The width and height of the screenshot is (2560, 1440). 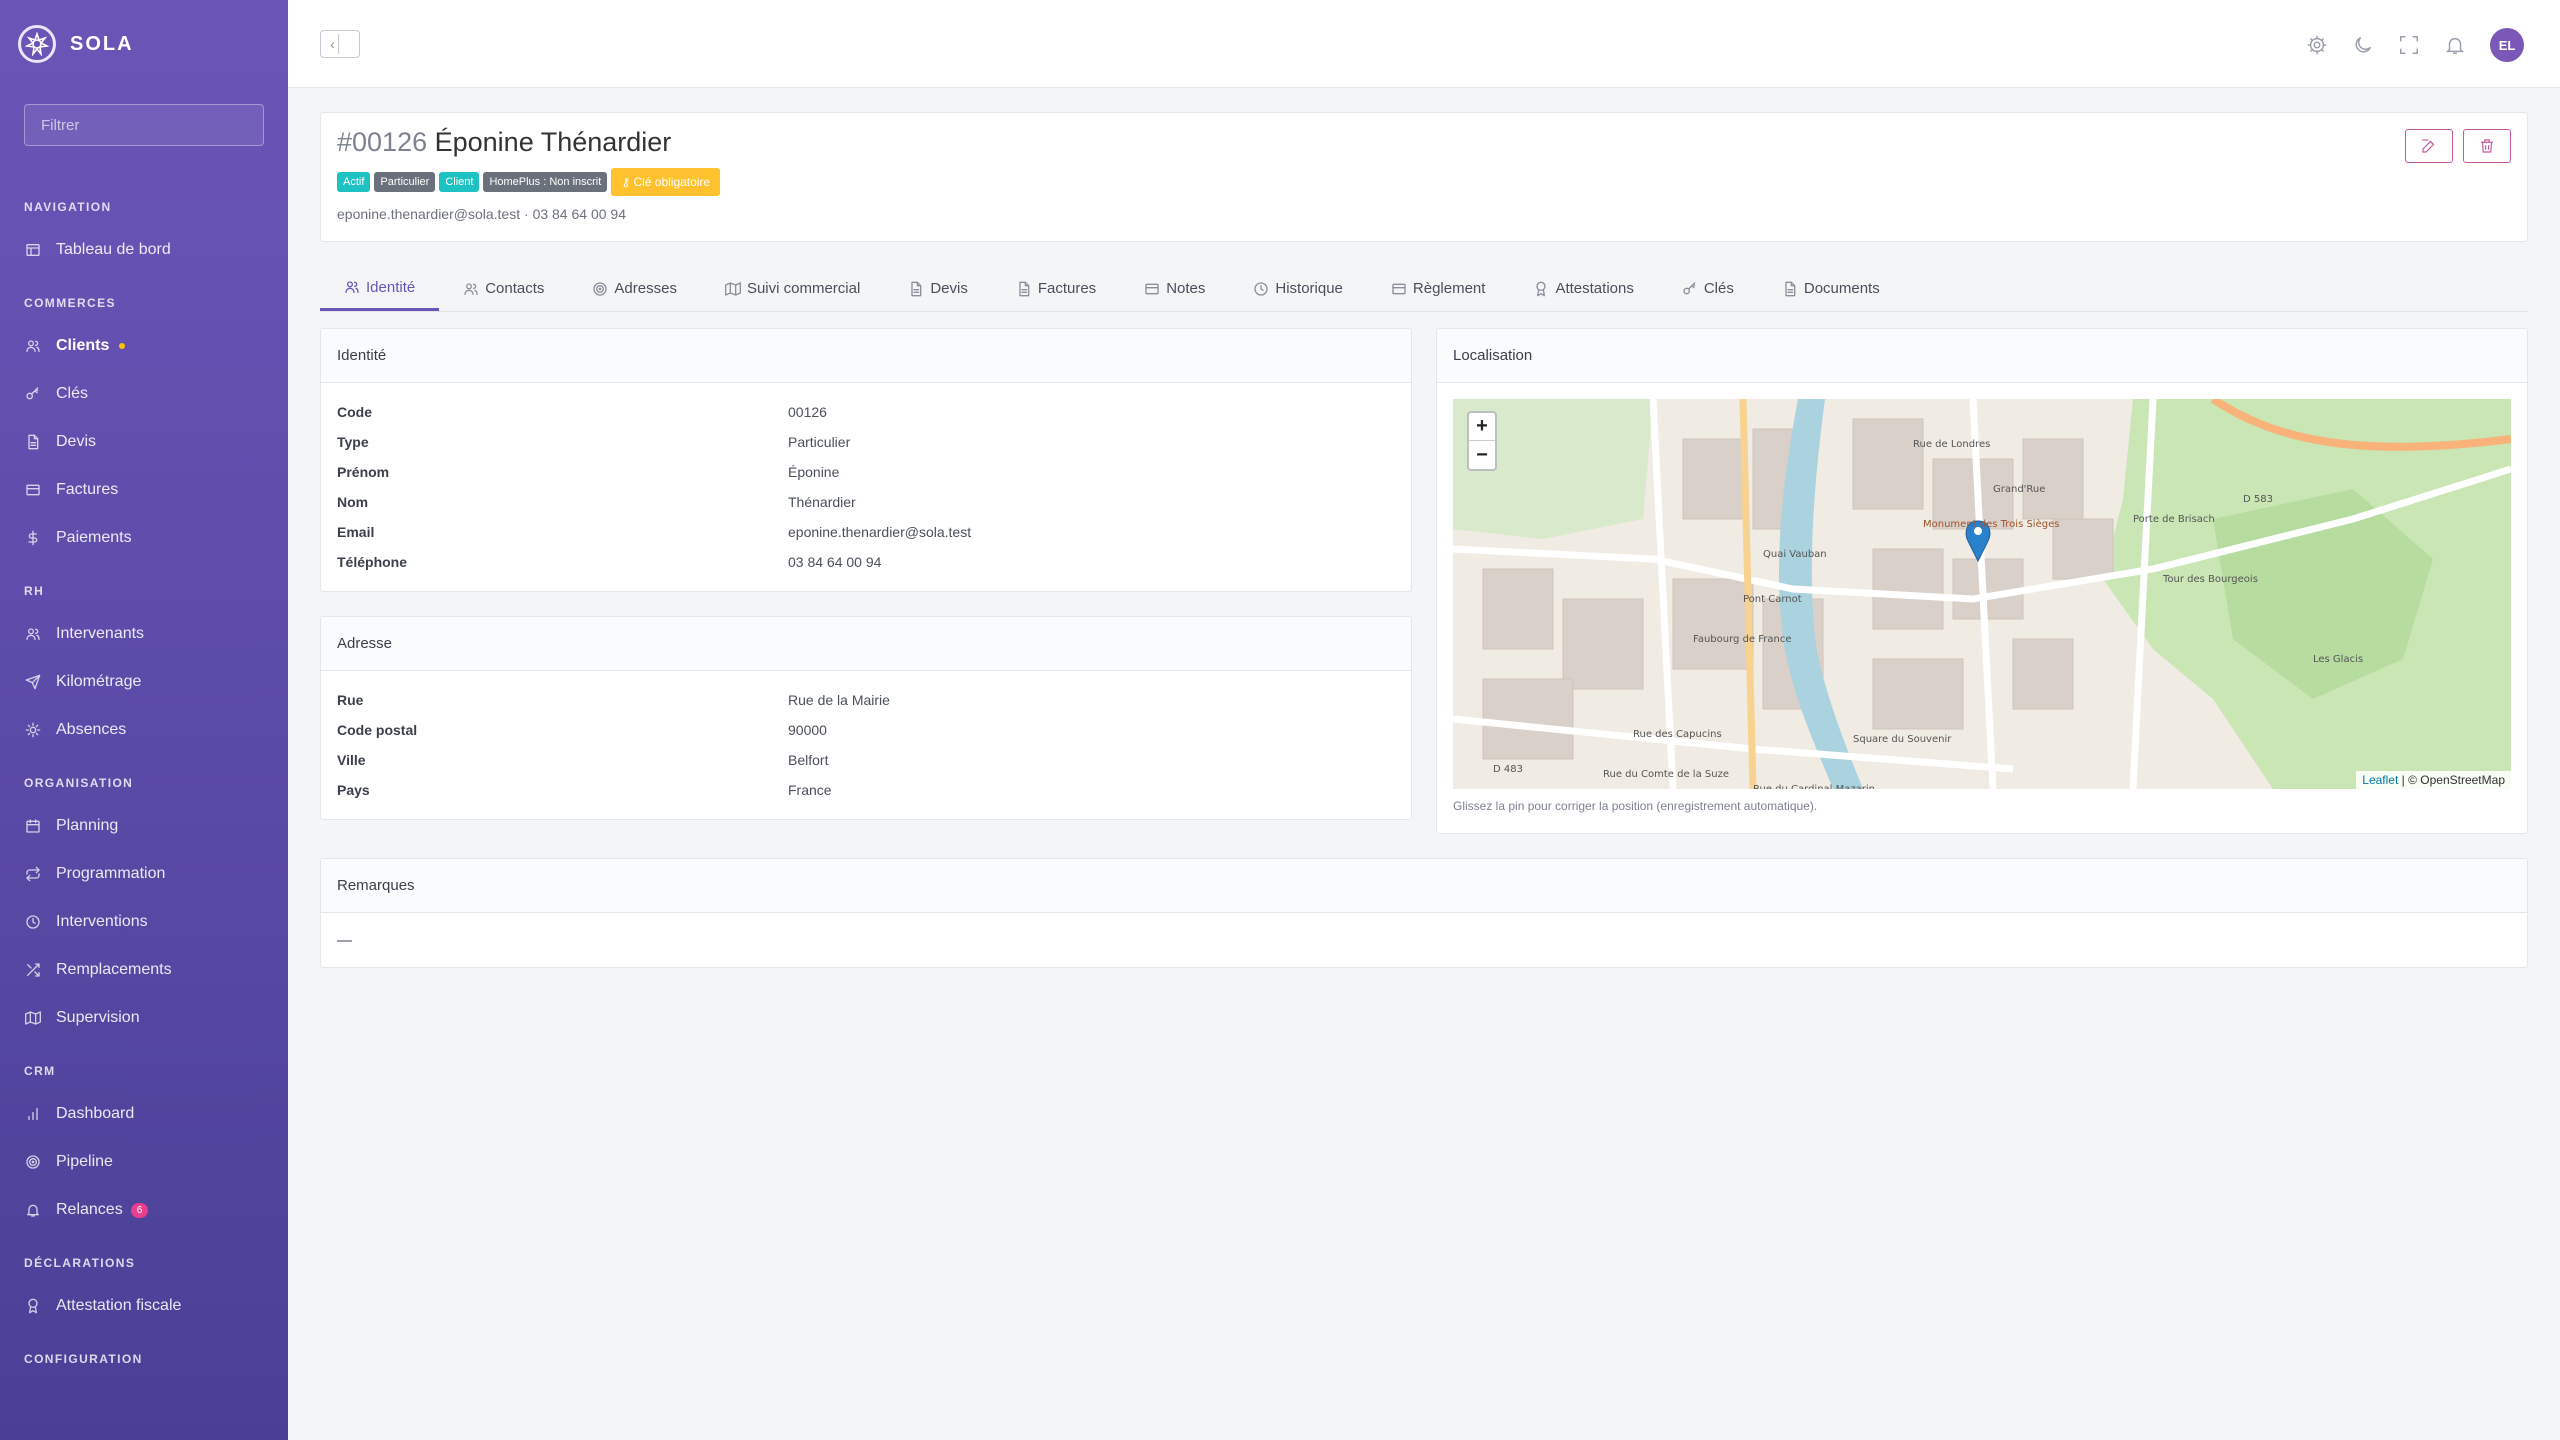 What do you see at coordinates (1508, 769) in the screenshot?
I see `map-label: D 483` at bounding box center [1508, 769].